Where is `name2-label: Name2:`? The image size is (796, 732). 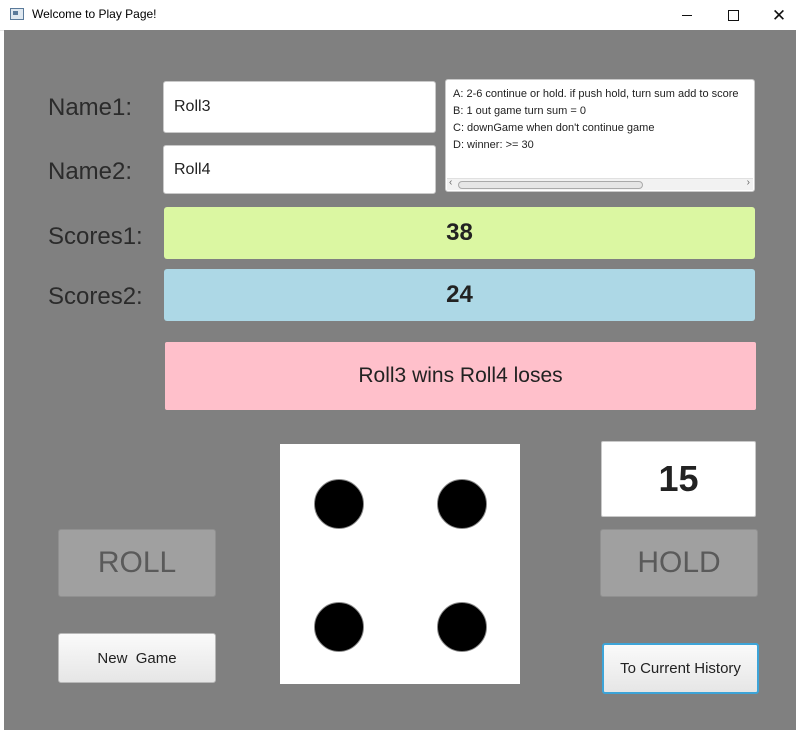 name2-label: Name2: is located at coordinates (90, 171).